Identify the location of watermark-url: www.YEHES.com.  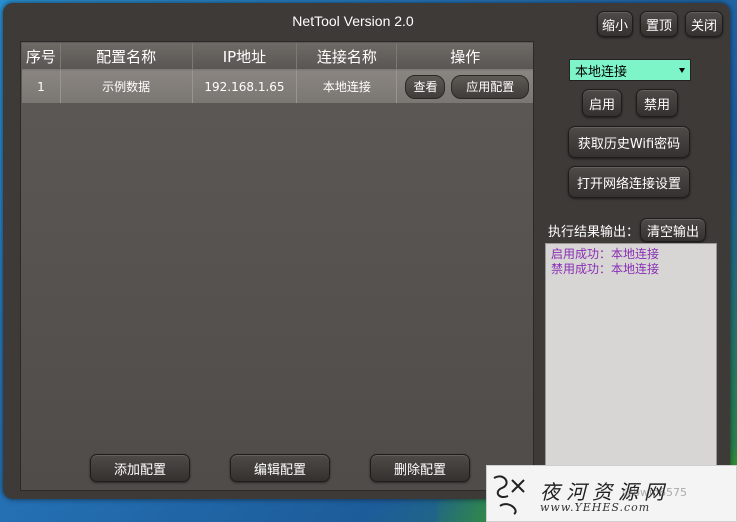
(595, 507).